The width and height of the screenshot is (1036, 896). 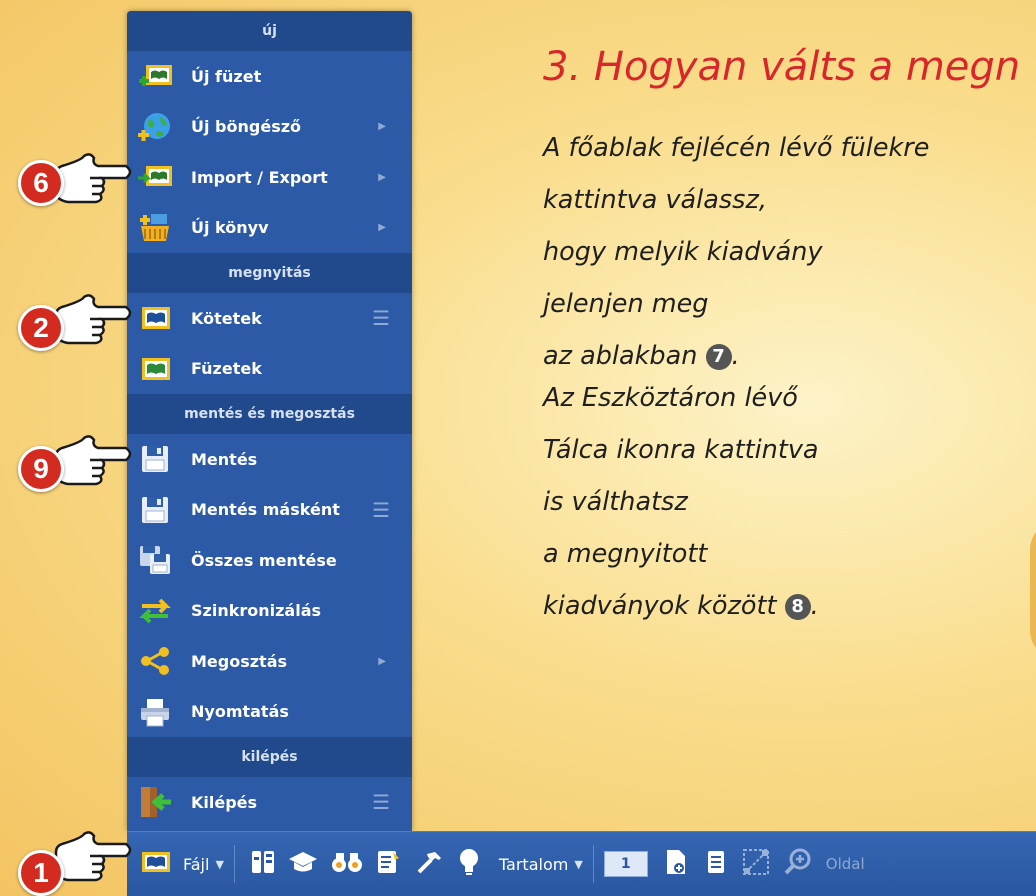 What do you see at coordinates (155, 560) in the screenshot?
I see `save-all-icon` at bounding box center [155, 560].